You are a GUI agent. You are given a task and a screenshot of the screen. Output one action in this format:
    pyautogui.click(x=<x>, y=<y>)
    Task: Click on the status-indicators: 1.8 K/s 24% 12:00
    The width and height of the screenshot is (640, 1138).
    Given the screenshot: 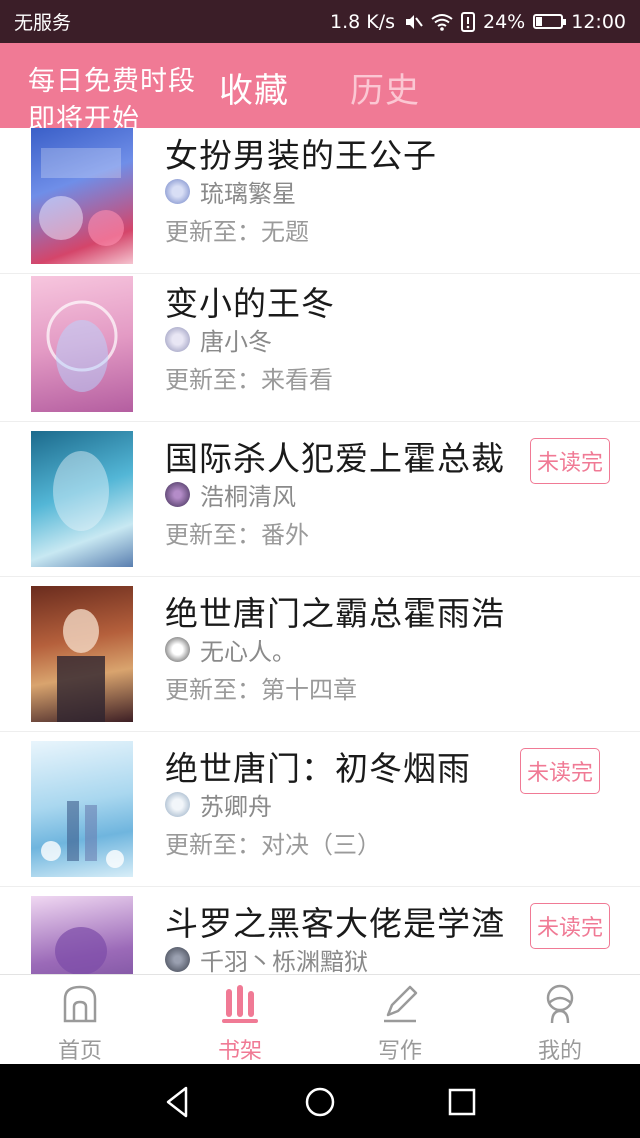 What is the action you would take?
    pyautogui.click(x=478, y=22)
    